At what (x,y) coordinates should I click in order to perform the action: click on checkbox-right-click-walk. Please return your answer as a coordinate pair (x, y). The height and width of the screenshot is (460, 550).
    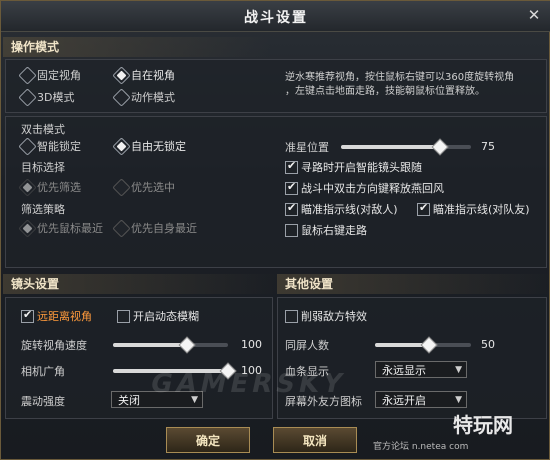
    Looking at the image, I should click on (291, 230).